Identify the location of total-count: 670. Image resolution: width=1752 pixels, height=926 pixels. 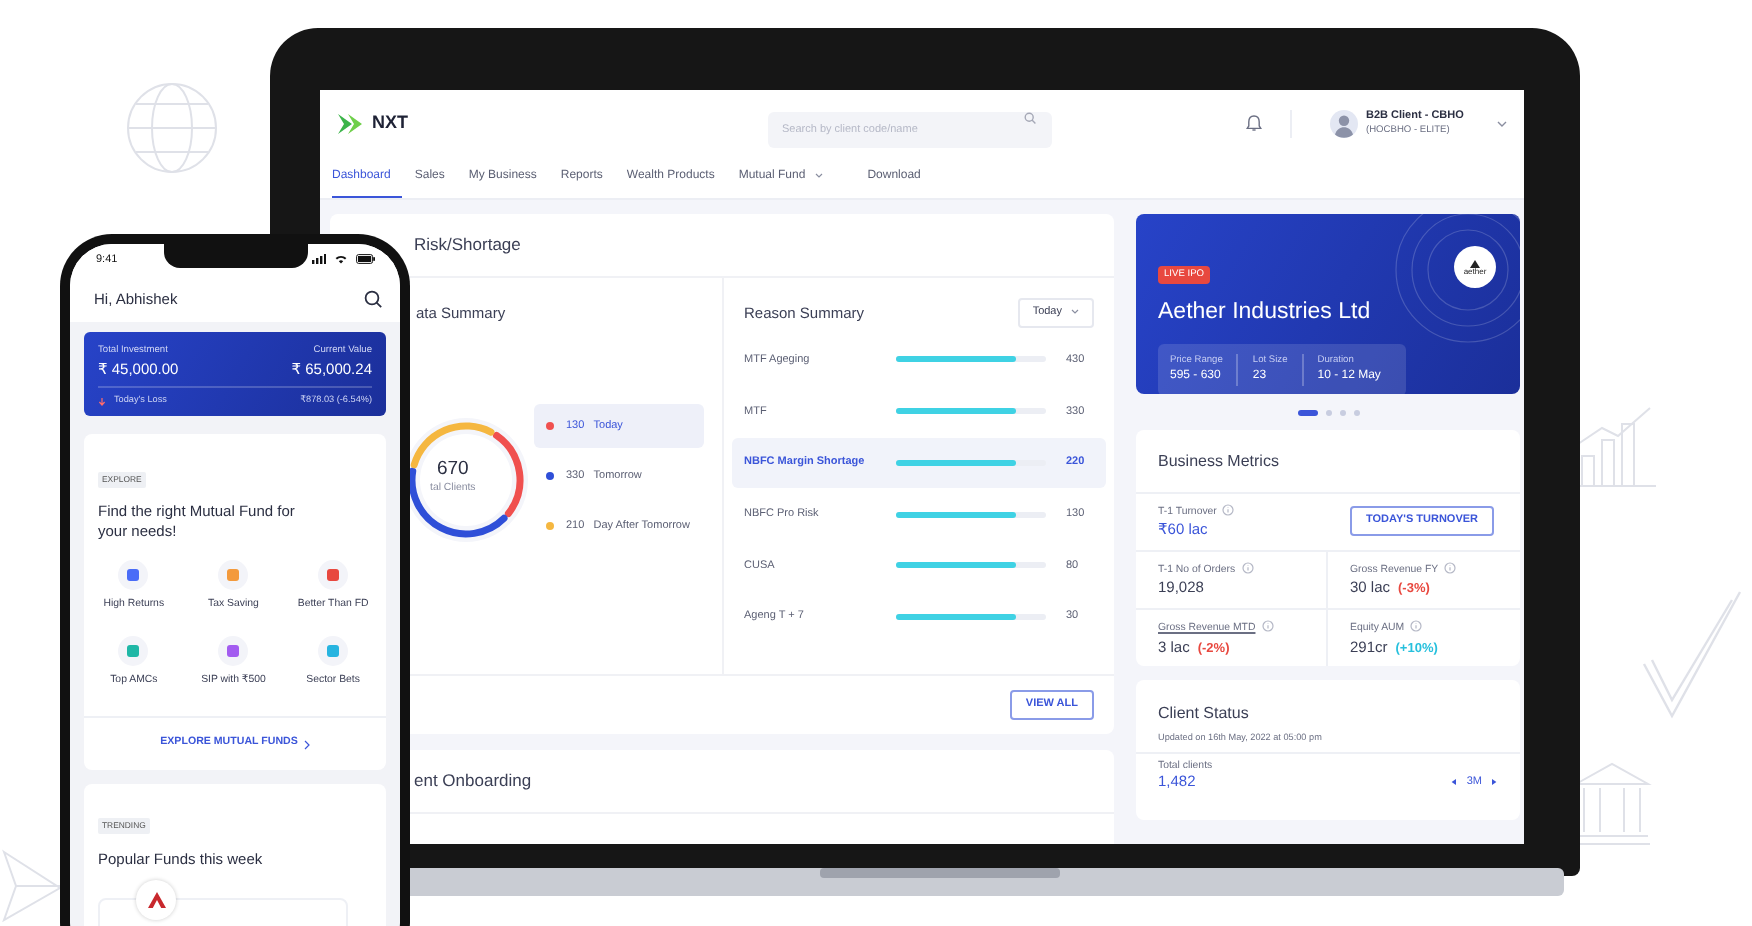
(452, 468).